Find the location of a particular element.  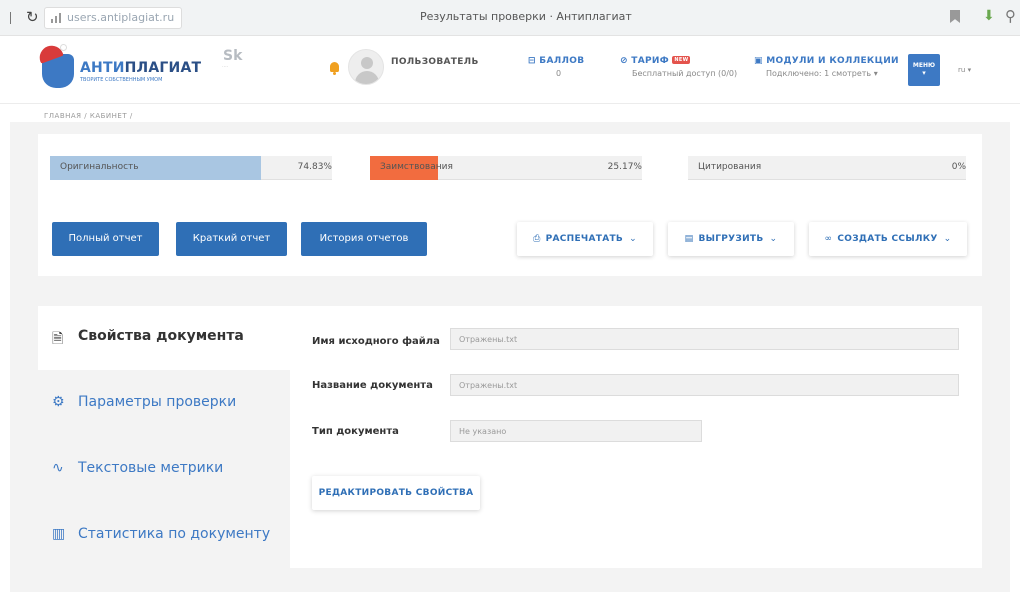

modules-label: МОДУЛИ И КОЛЛЕКЦИИ is located at coordinates (832, 61).